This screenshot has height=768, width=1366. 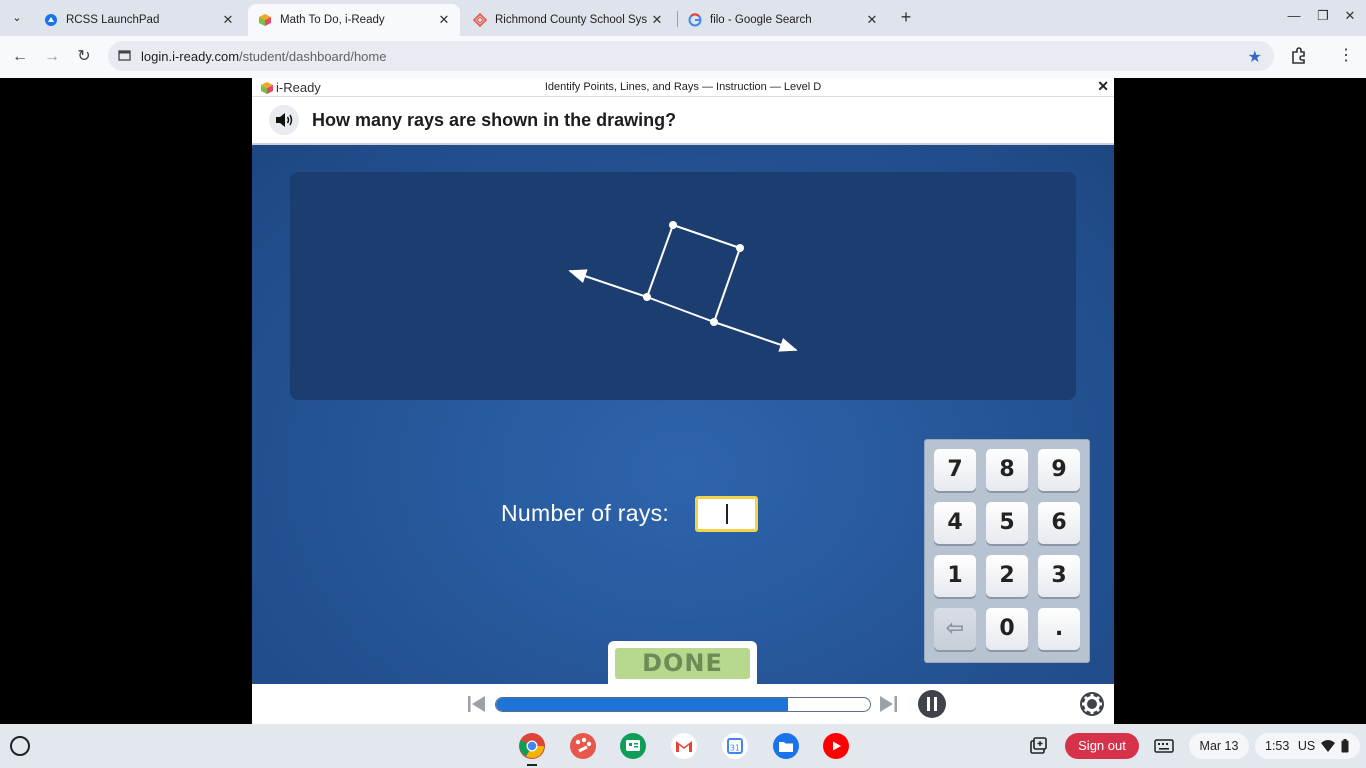 I want to click on tab-title: Richmond County School Syste, so click(x=571, y=20).